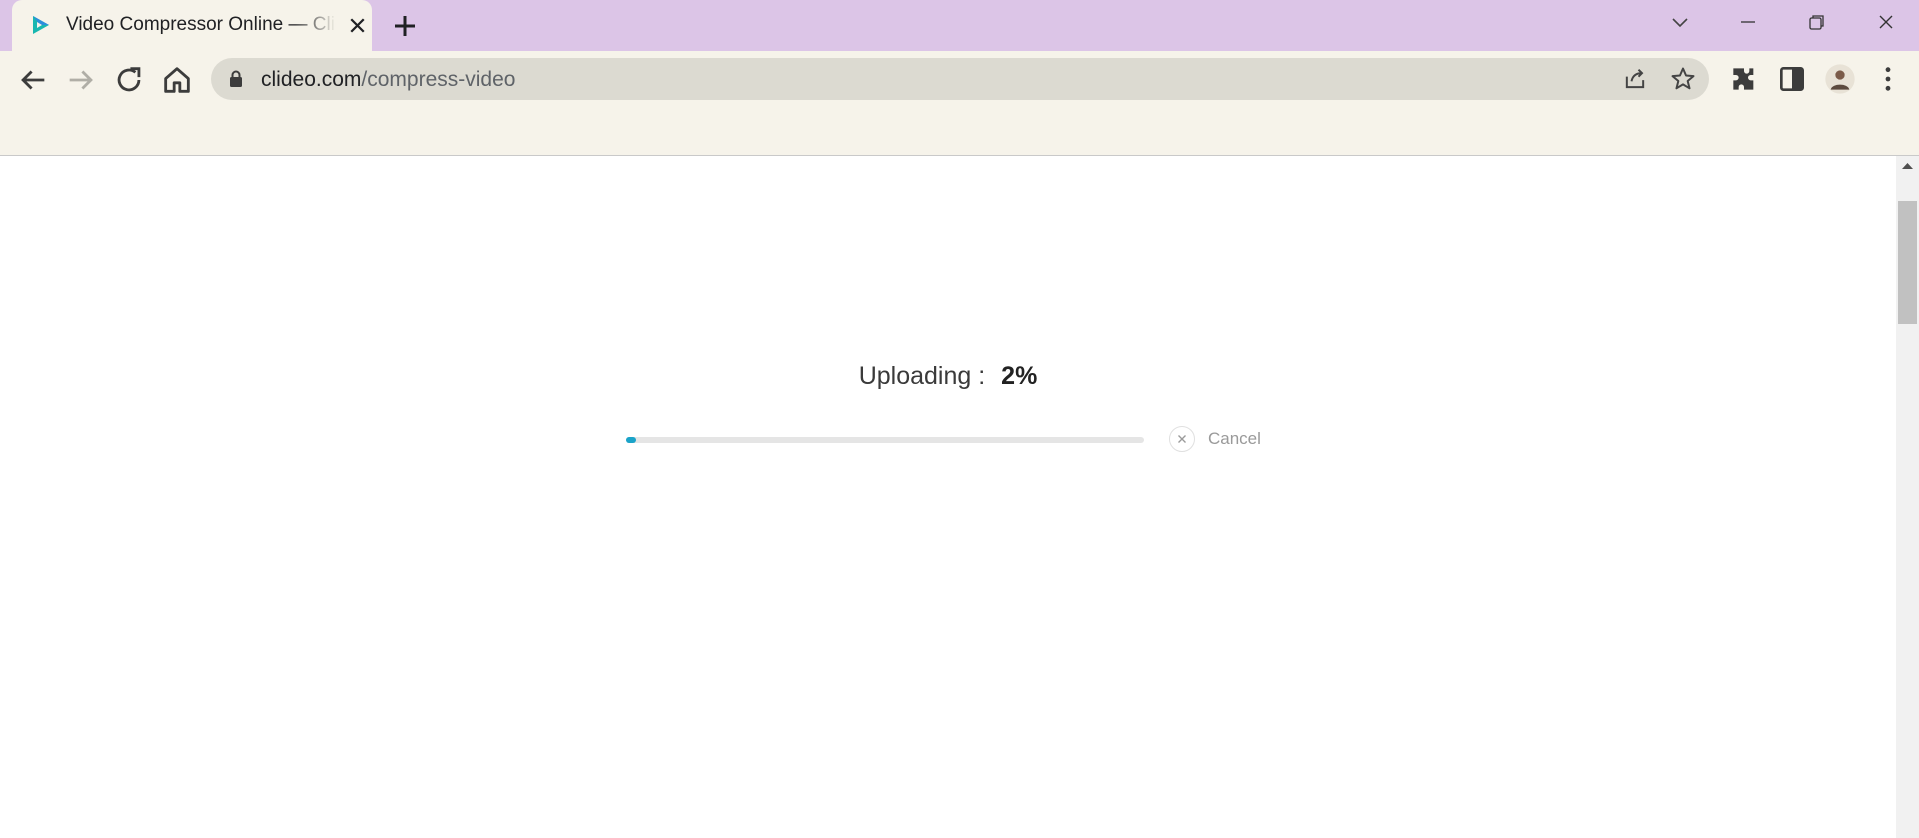 The width and height of the screenshot is (1919, 838). What do you see at coordinates (1840, 79) in the screenshot?
I see `profile-avatar` at bounding box center [1840, 79].